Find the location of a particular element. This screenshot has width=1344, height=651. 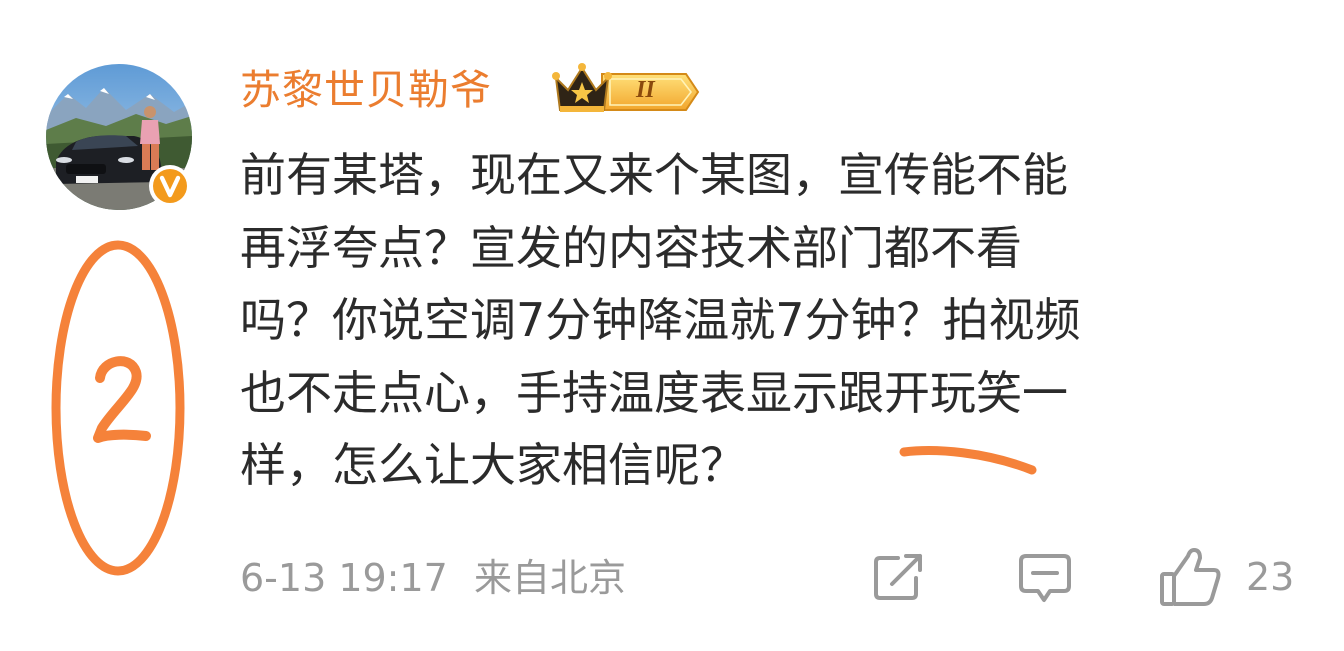

membership-badge: II is located at coordinates (625, 90).